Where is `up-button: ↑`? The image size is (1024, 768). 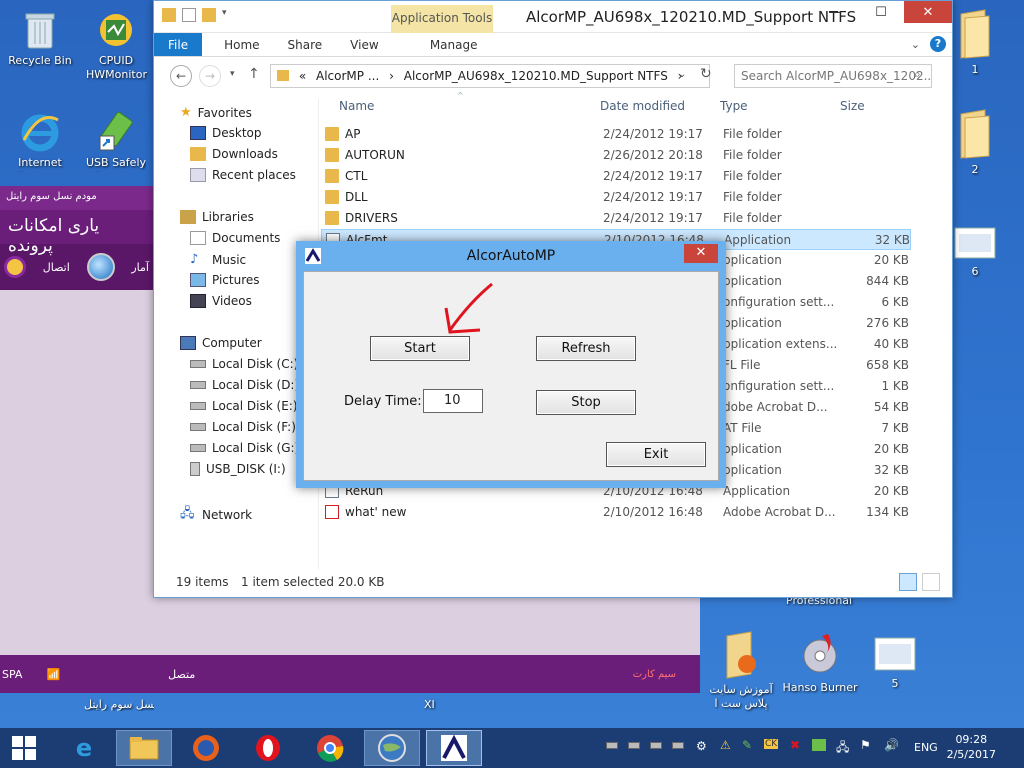
up-button: ↑ is located at coordinates (254, 74).